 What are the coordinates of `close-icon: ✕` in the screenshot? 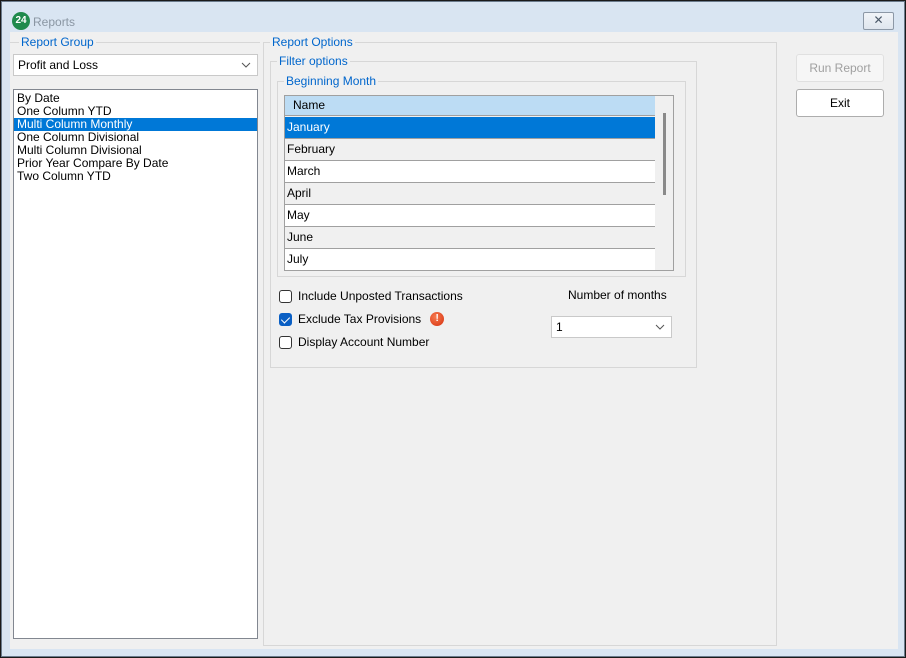 It's located at (878, 20).